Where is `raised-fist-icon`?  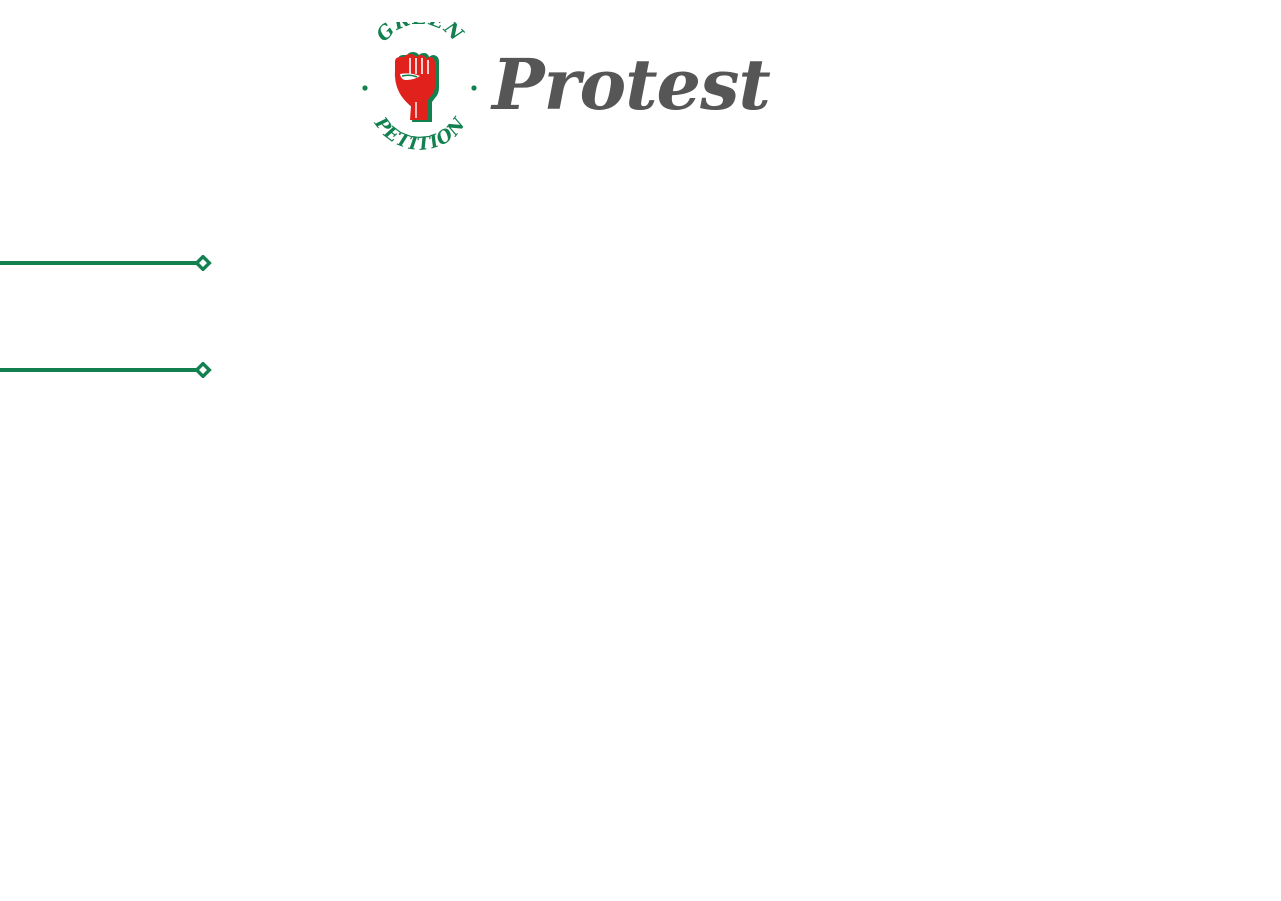 raised-fist-icon is located at coordinates (416, 87).